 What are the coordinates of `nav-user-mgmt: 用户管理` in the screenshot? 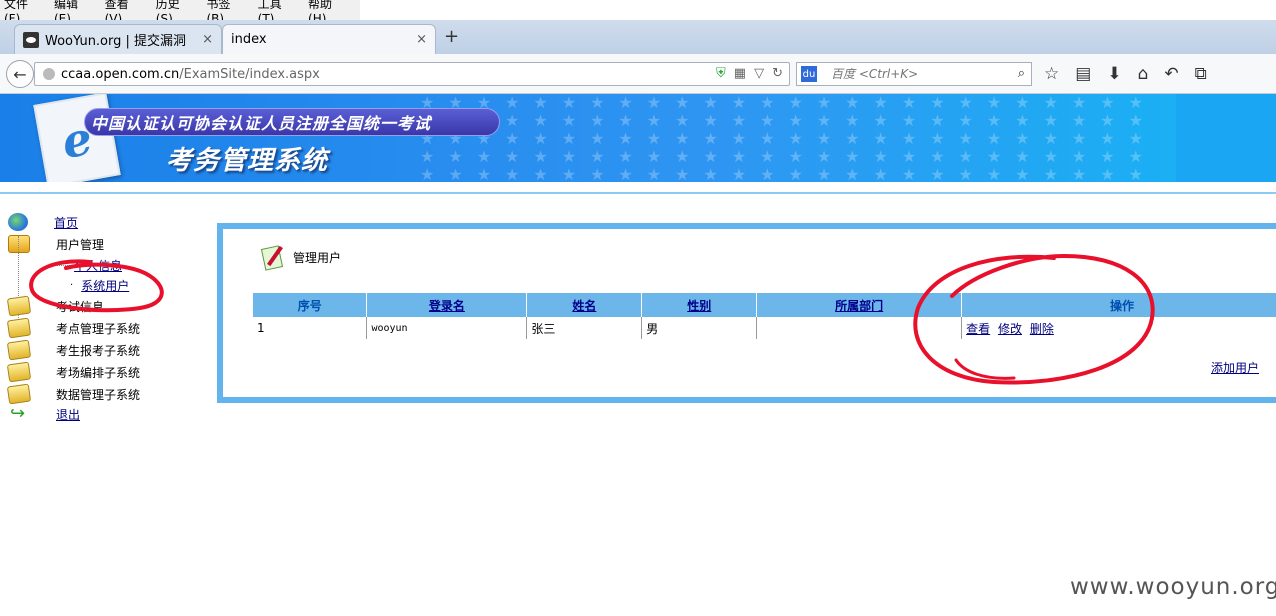 It's located at (56, 244).